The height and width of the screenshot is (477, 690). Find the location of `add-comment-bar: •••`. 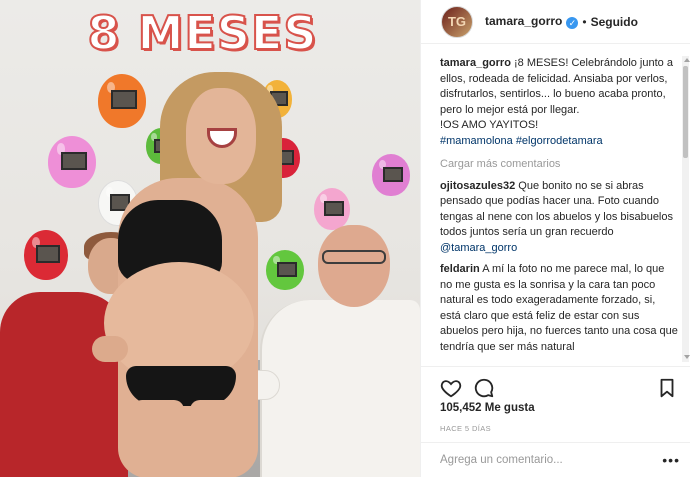

add-comment-bar: ••• is located at coordinates (555, 459).